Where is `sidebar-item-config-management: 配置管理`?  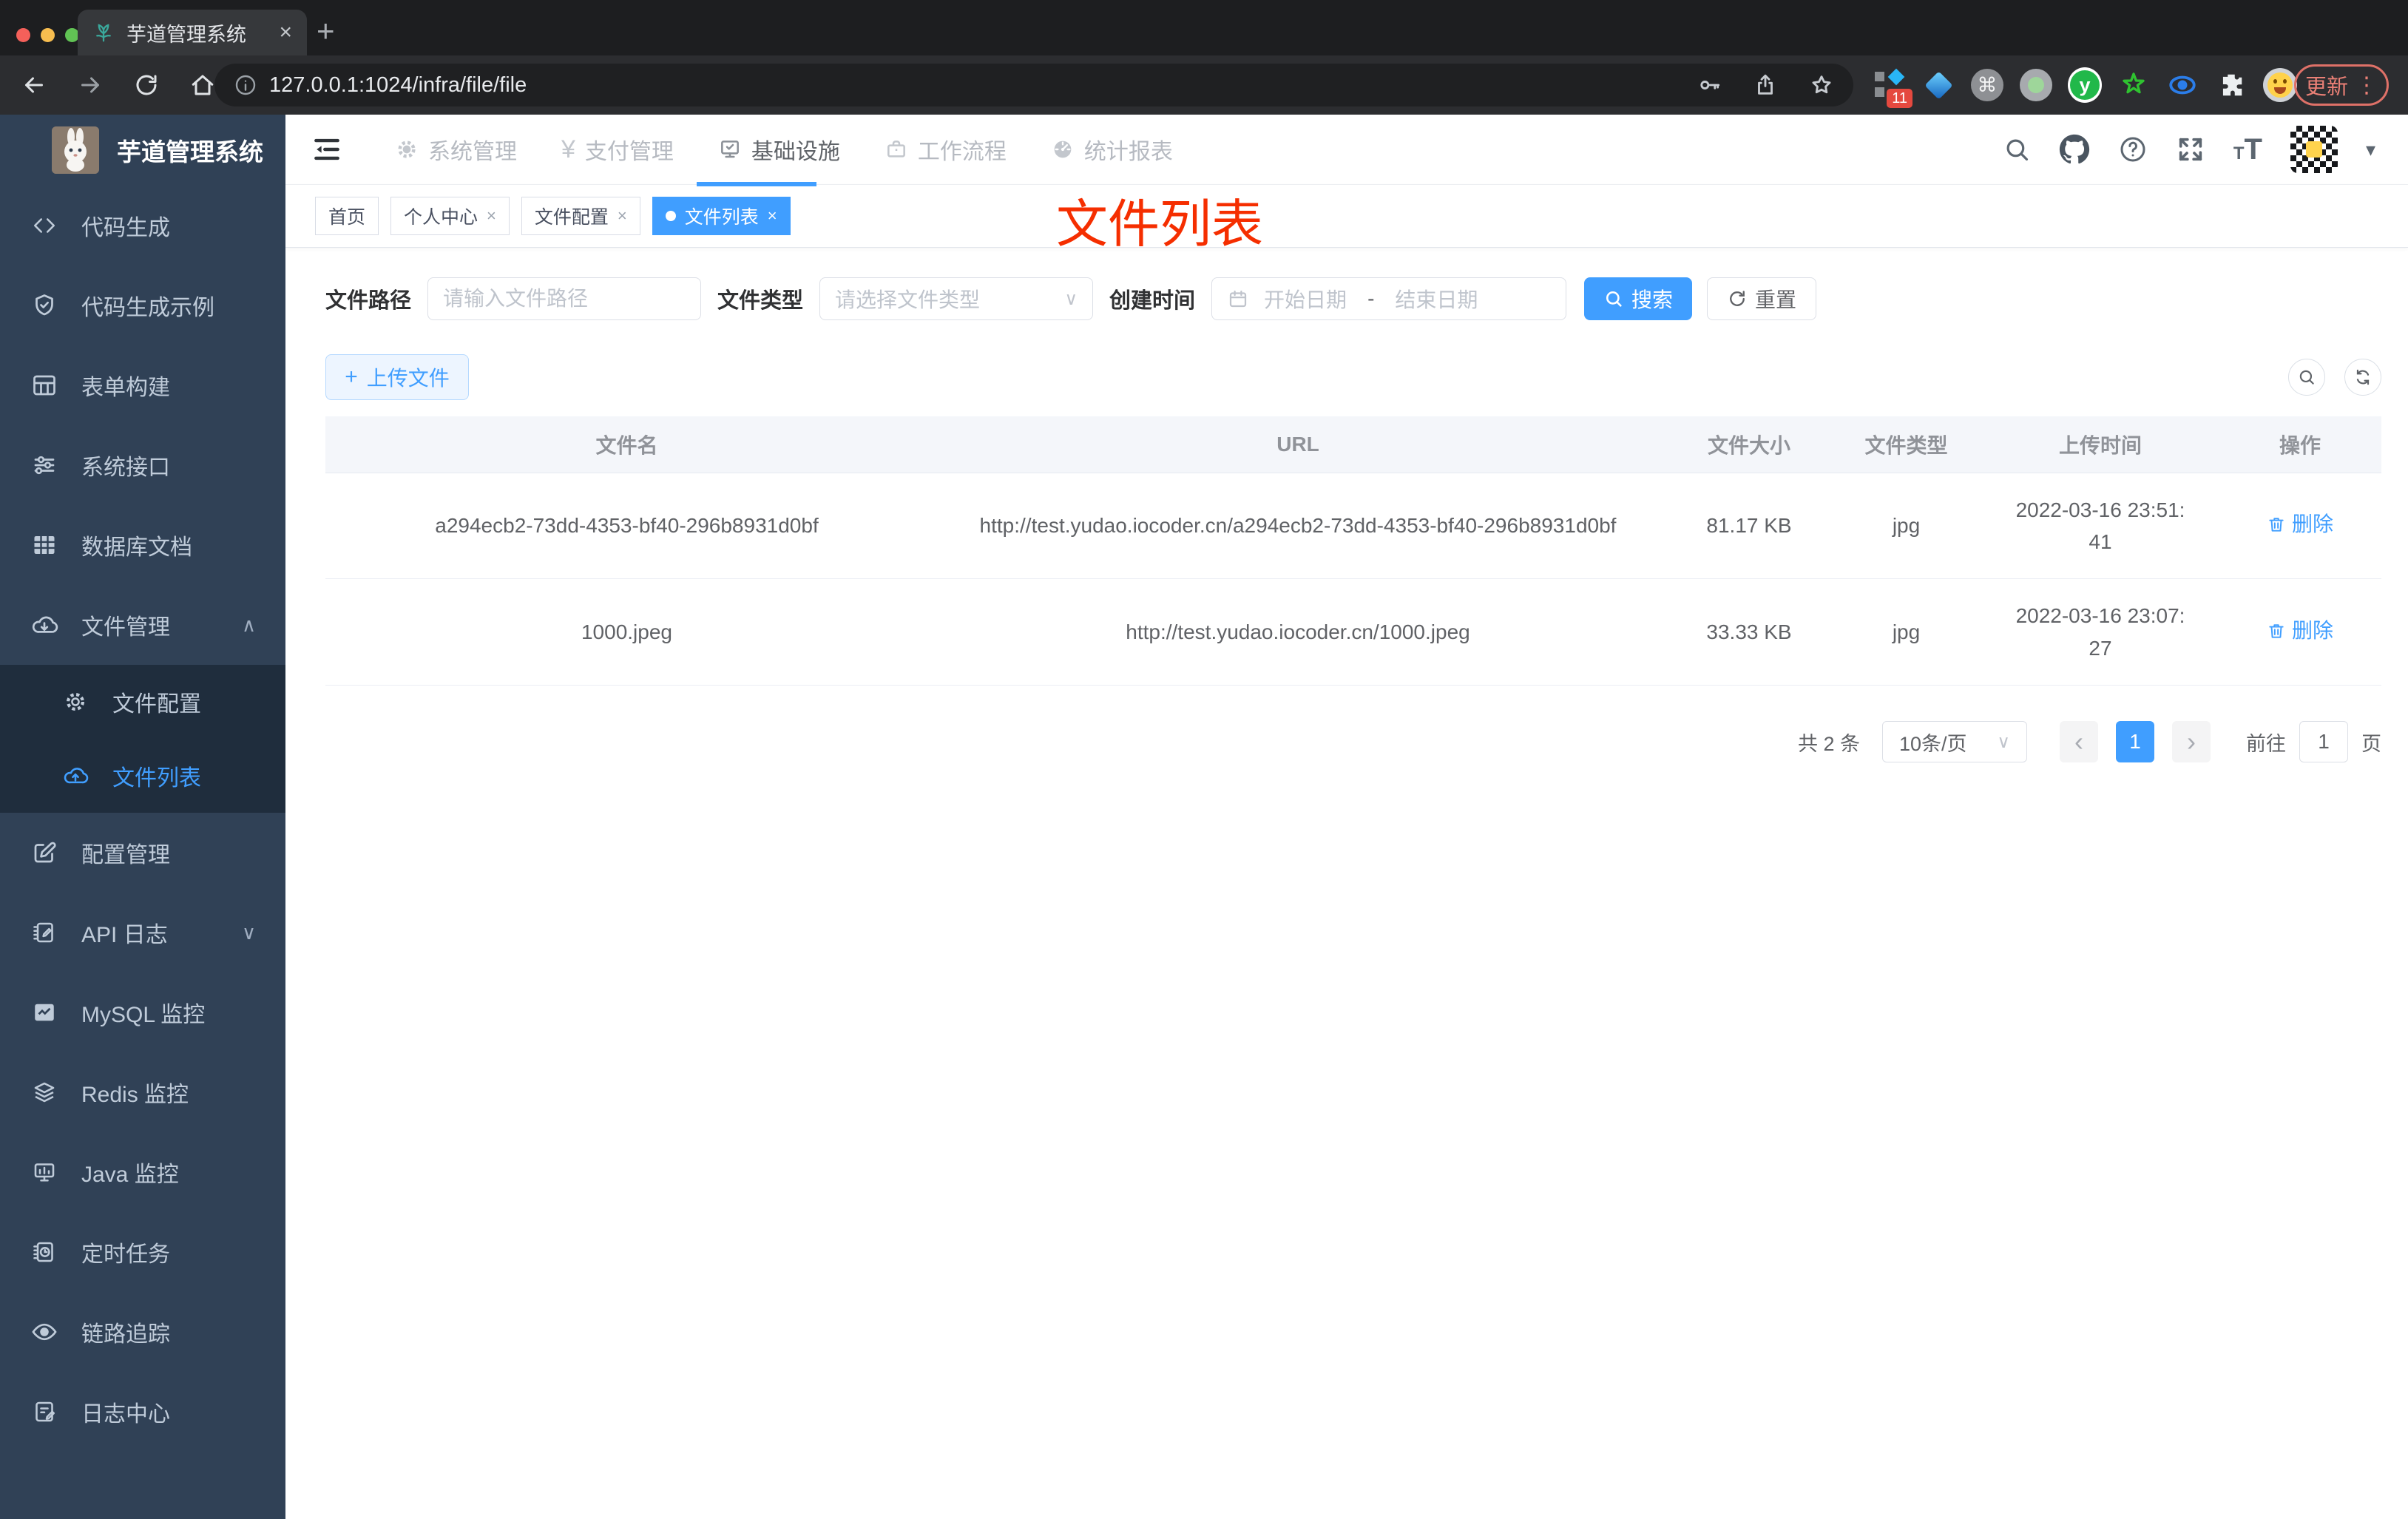 sidebar-item-config-management: 配置管理 is located at coordinates (142, 853).